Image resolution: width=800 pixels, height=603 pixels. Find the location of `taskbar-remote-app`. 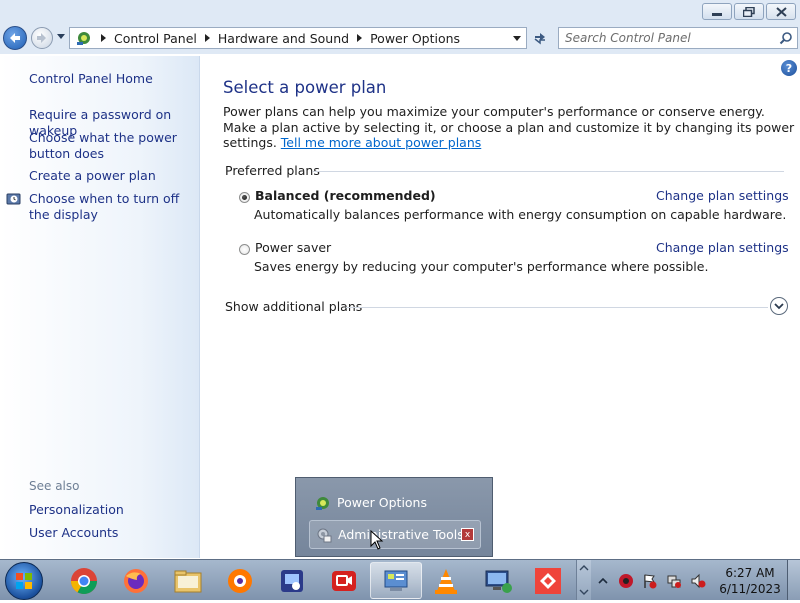

taskbar-remote-app is located at coordinates (292, 580).